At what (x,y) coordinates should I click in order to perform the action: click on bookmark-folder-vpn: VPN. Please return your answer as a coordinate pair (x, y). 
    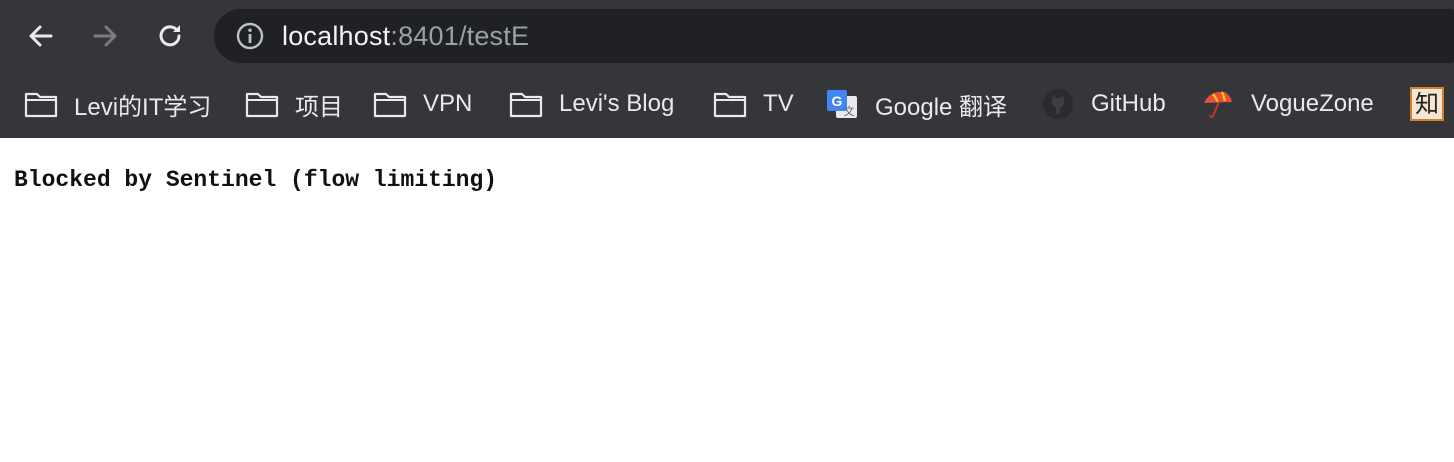
    Looking at the image, I should click on (422, 104).